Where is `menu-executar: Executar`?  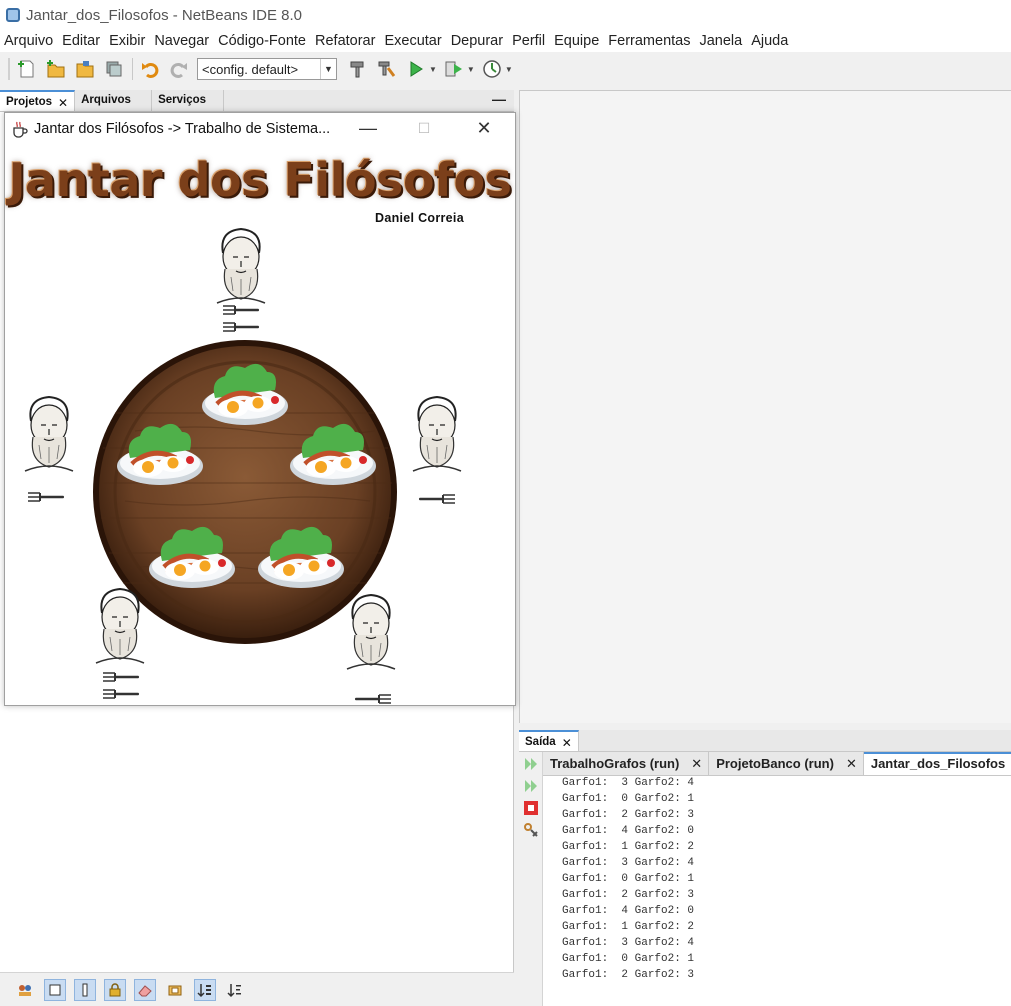 menu-executar: Executar is located at coordinates (412, 41).